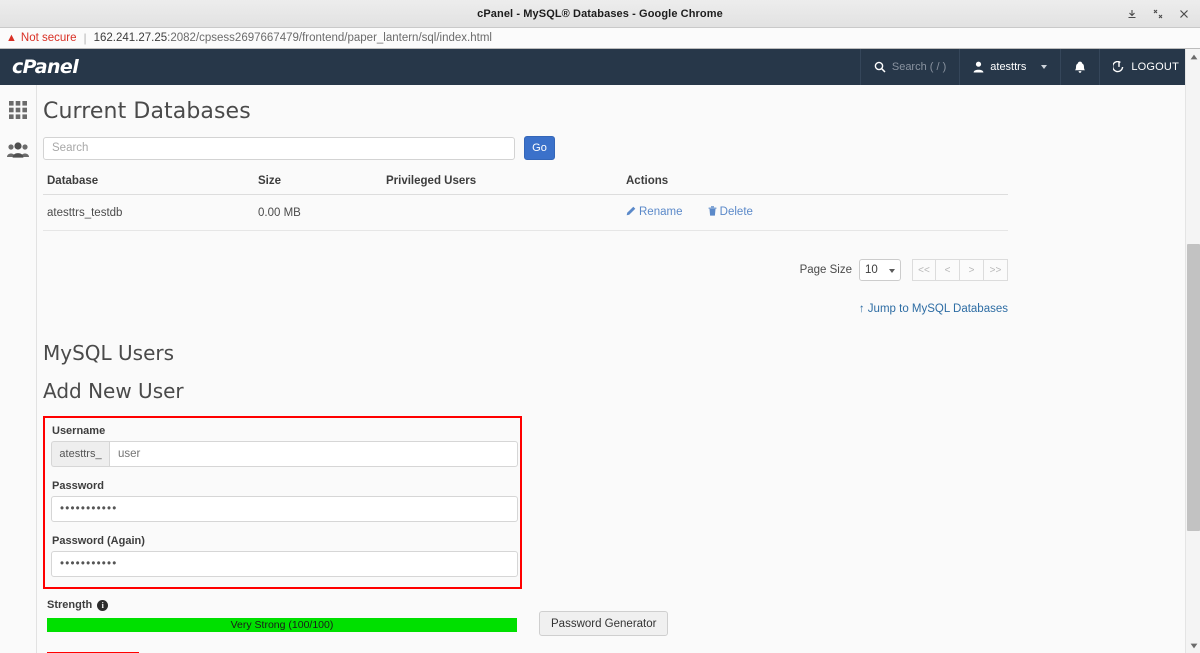  What do you see at coordinates (103, 605) in the screenshot?
I see `info-icon: i` at bounding box center [103, 605].